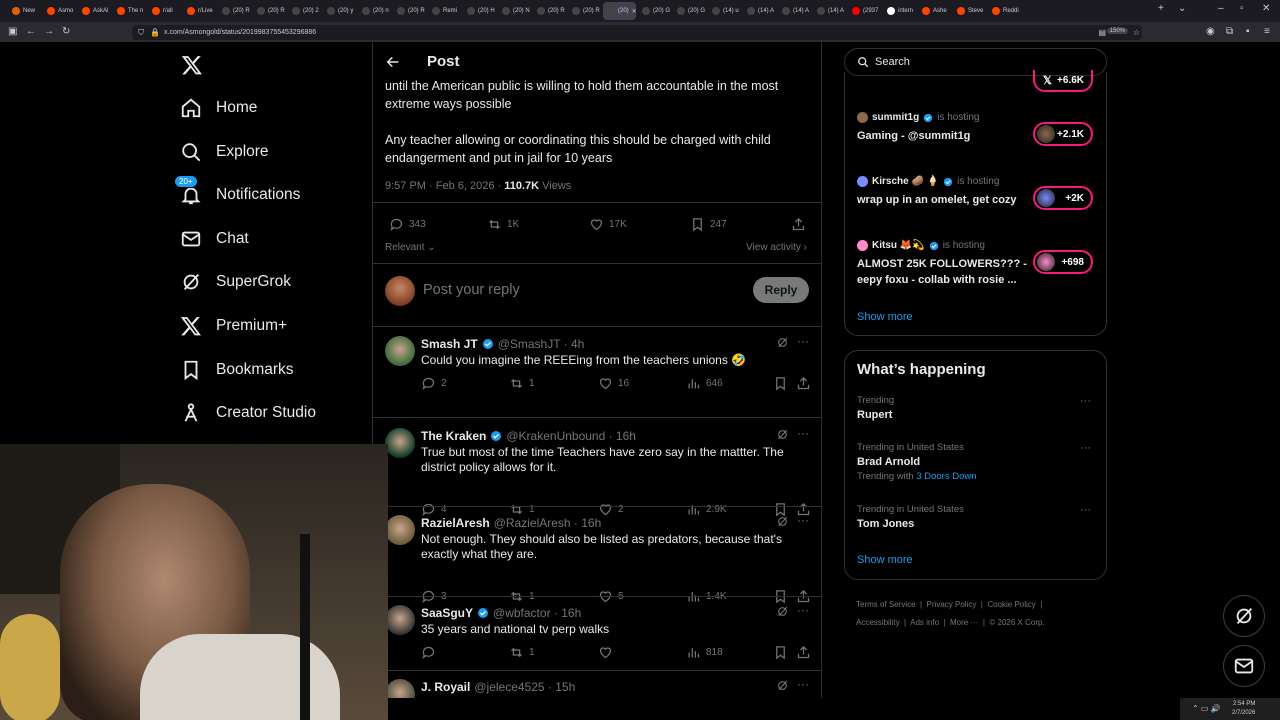 The width and height of the screenshot is (1280, 720). I want to click on back-arrow-icon: ←, so click(31, 31).